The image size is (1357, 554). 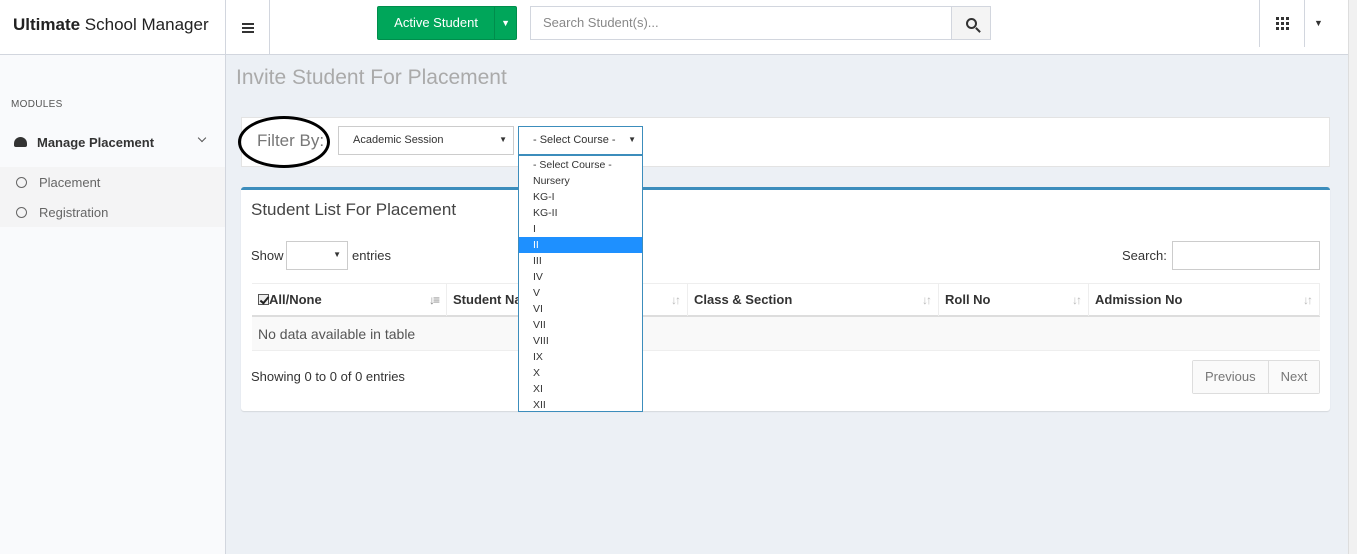 What do you see at coordinates (580, 405) in the screenshot?
I see `course-option: XII` at bounding box center [580, 405].